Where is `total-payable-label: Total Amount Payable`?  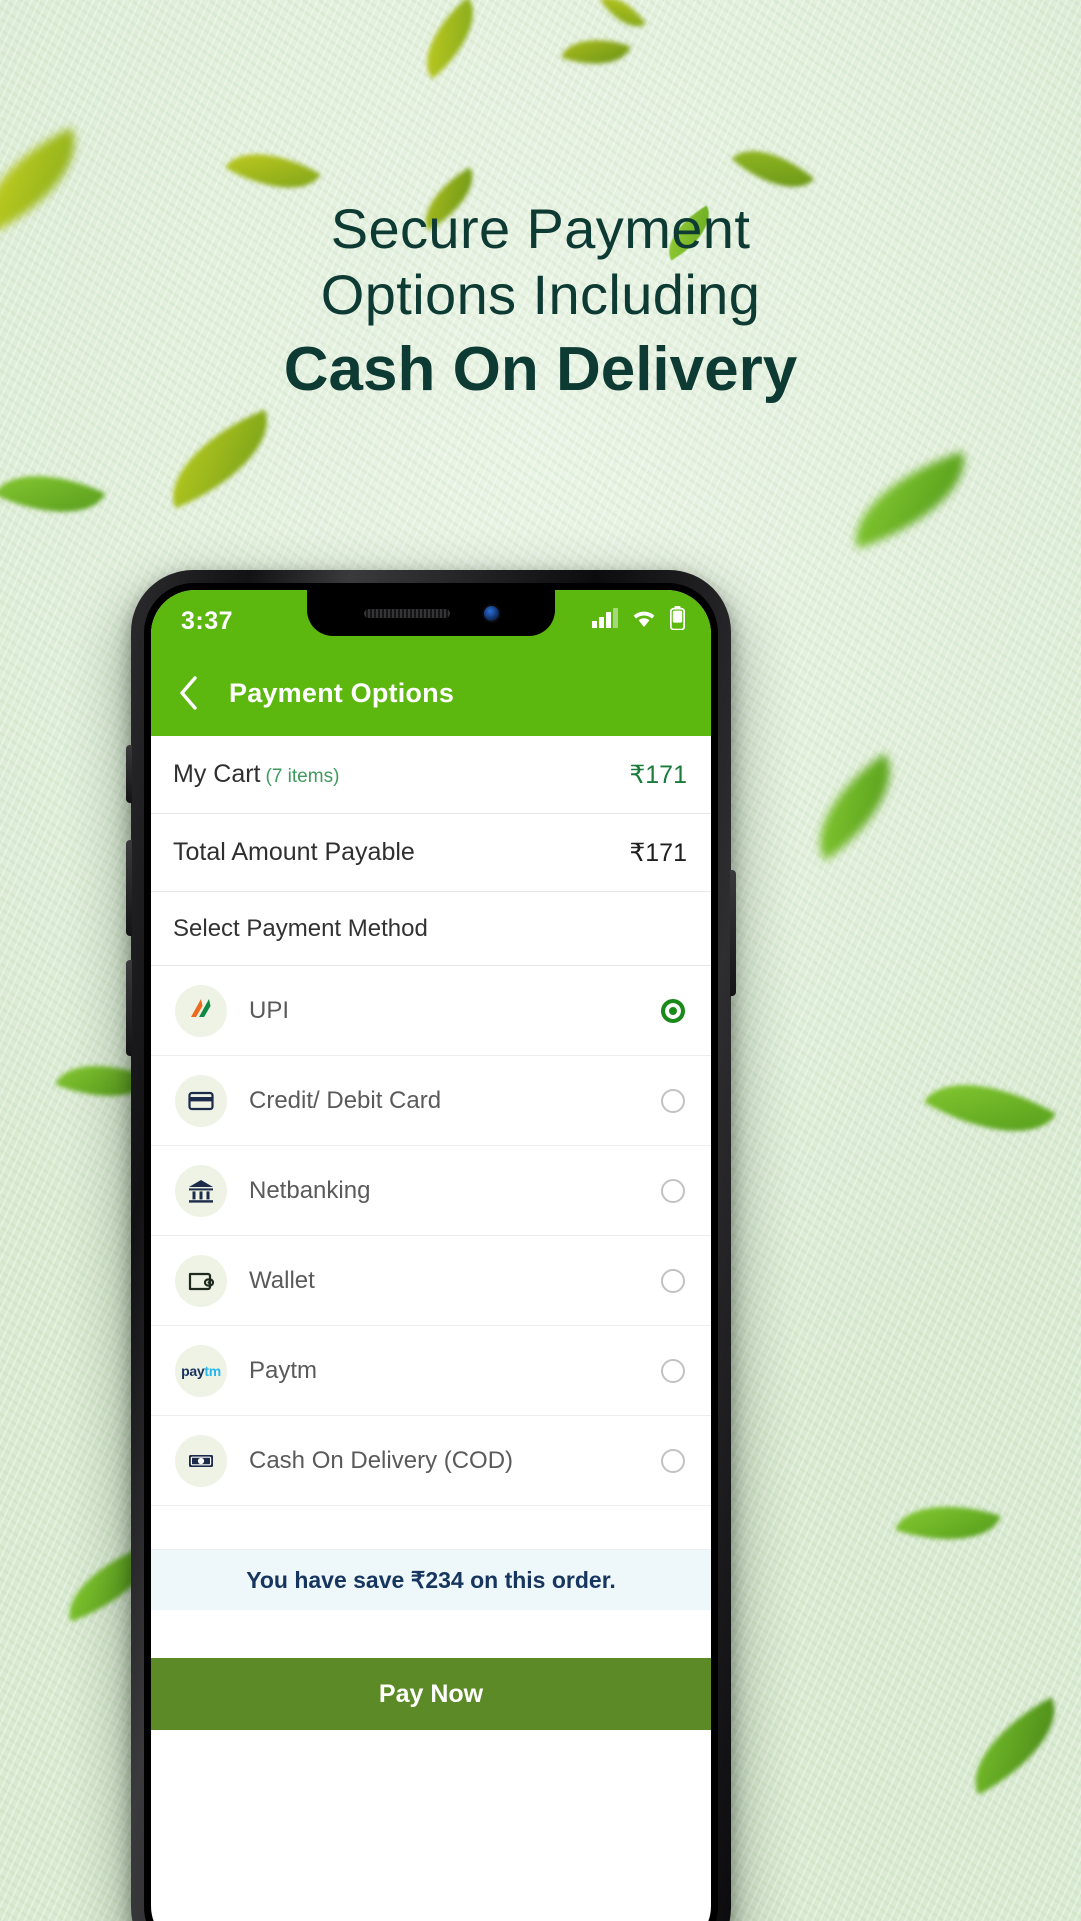 total-payable-label: Total Amount Payable is located at coordinates (294, 852).